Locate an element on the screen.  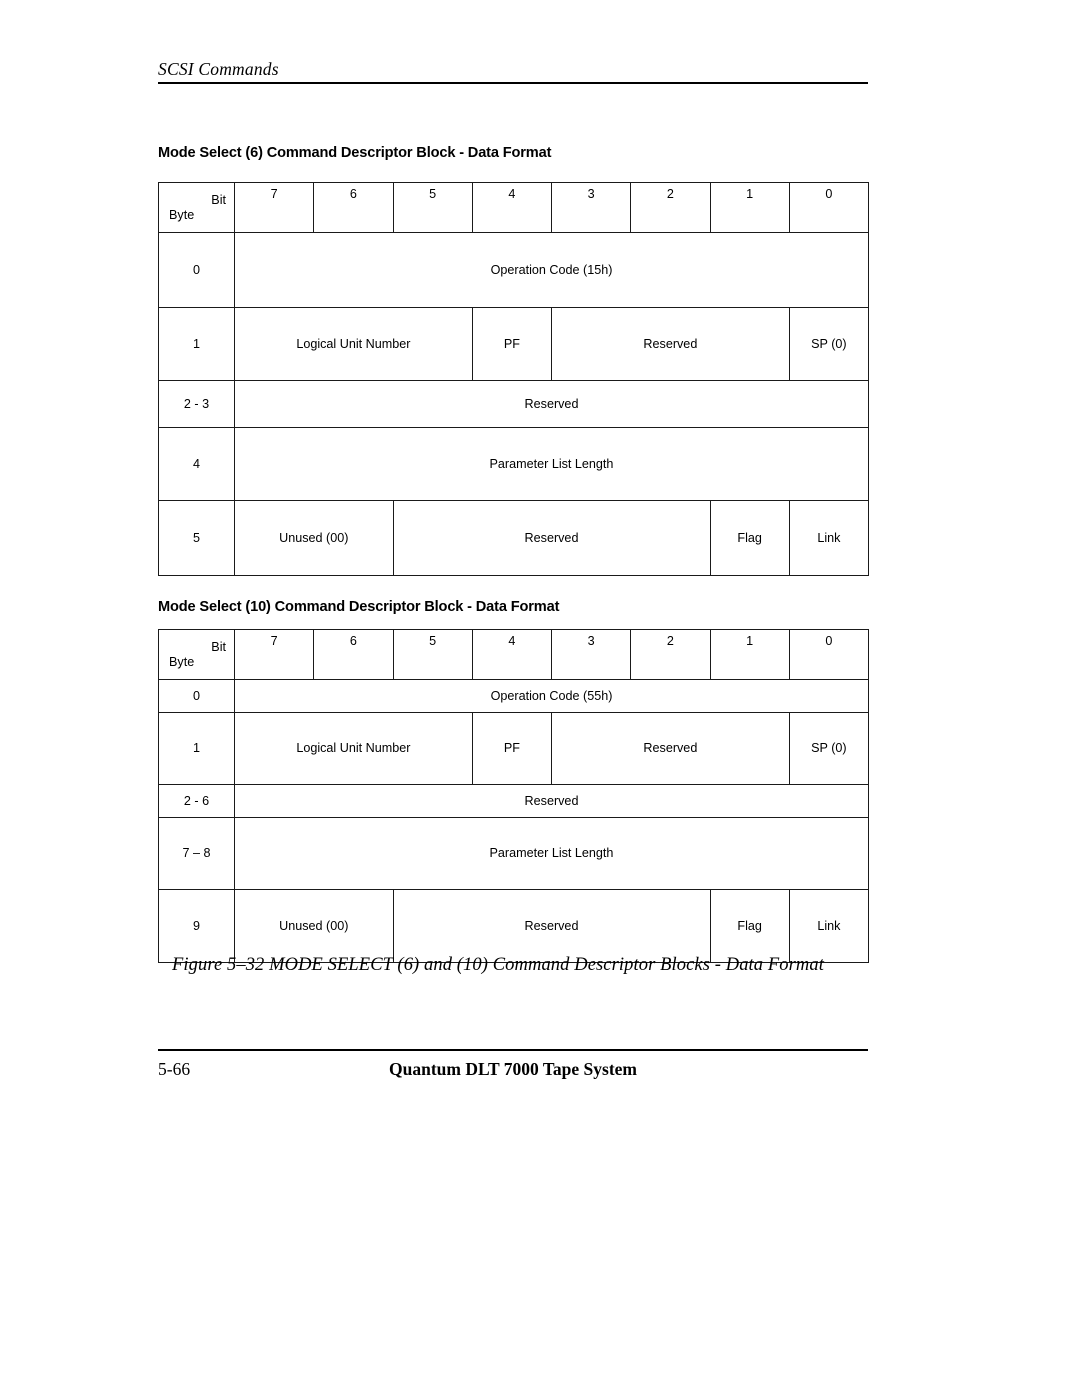
table-row: 5 Unused (00) Reserved Flag Link is located at coordinates (514, 538).